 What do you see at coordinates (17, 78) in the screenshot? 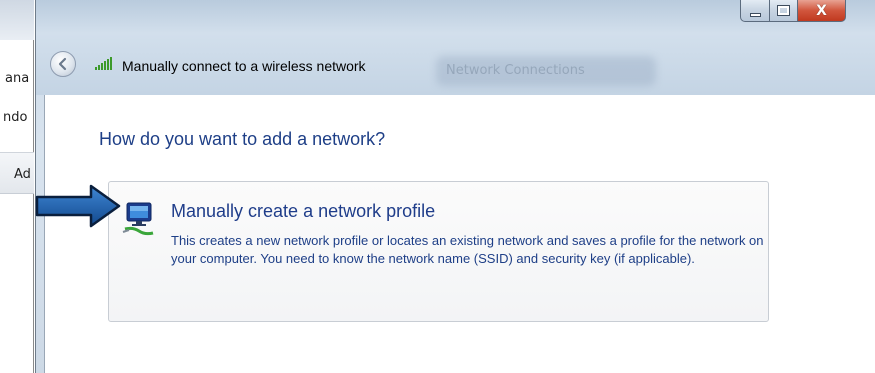
I see `background-text-fragment: ana` at bounding box center [17, 78].